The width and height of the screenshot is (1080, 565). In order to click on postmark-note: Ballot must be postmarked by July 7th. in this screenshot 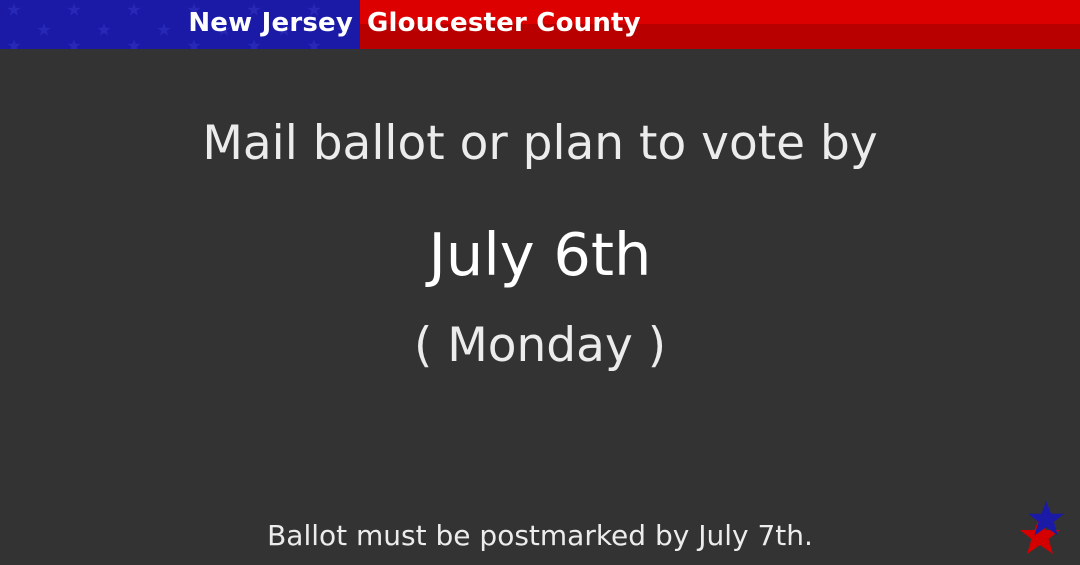, I will do `click(540, 535)`.